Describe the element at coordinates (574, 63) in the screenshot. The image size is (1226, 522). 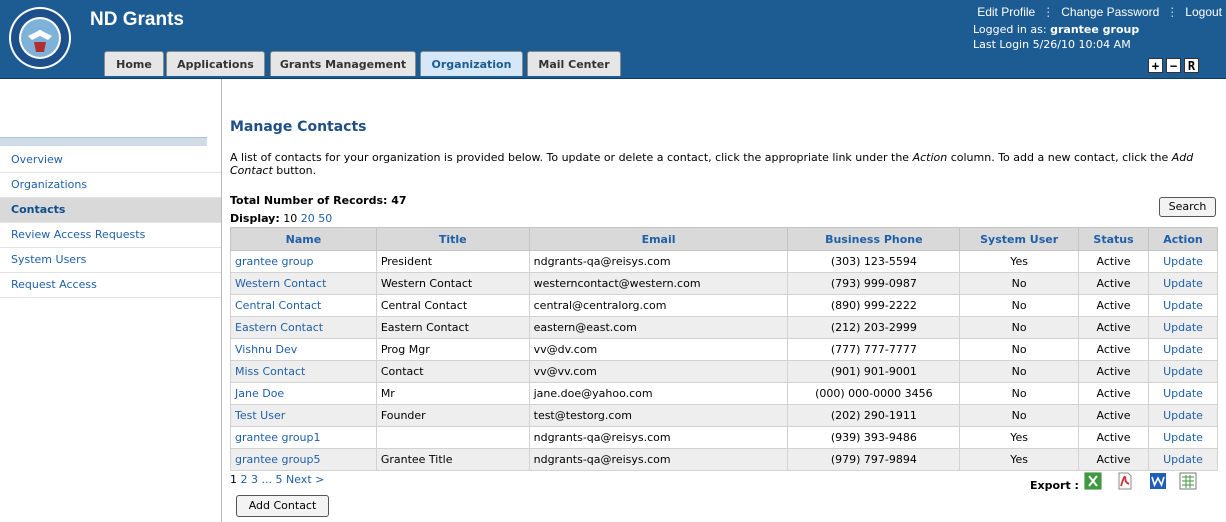
I see `tab-mail-center: Mail Center` at that location.